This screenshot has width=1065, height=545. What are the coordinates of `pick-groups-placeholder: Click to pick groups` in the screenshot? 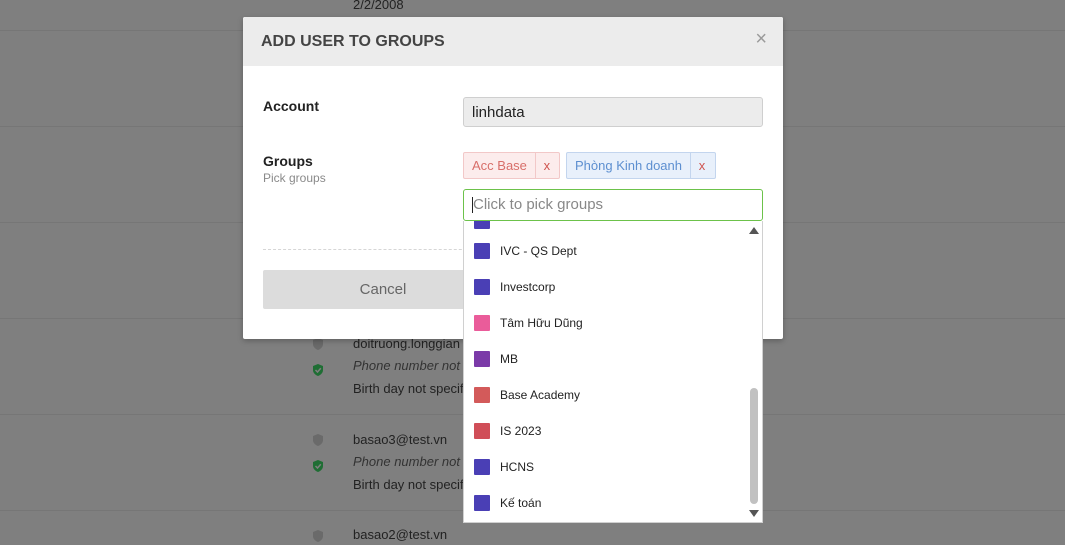 It's located at (538, 204).